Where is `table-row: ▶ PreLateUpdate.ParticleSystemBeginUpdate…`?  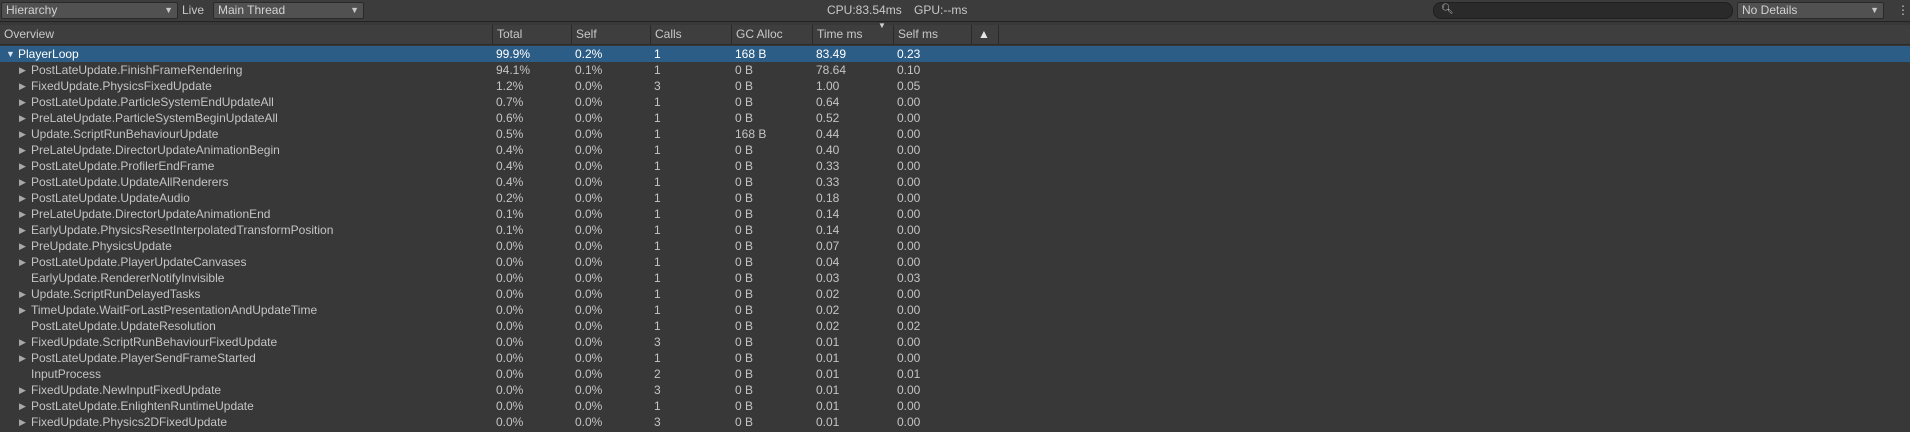
table-row: ▶ PreLateUpdate.ParticleSystemBeginUpdate… is located at coordinates (955, 118).